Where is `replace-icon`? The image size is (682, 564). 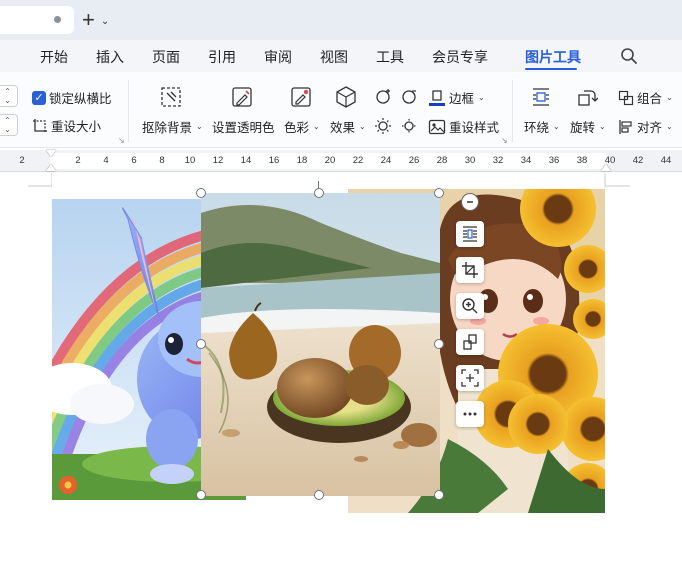
replace-icon is located at coordinates (470, 342).